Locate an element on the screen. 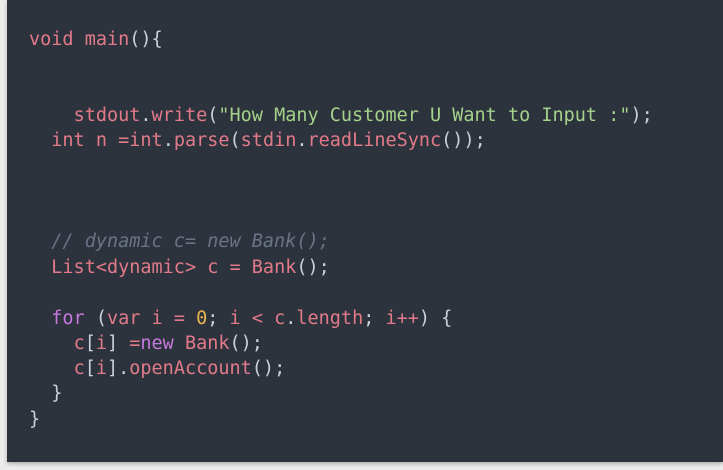  code-line-7: c[i] =new Bank(); is located at coordinates (146, 343).